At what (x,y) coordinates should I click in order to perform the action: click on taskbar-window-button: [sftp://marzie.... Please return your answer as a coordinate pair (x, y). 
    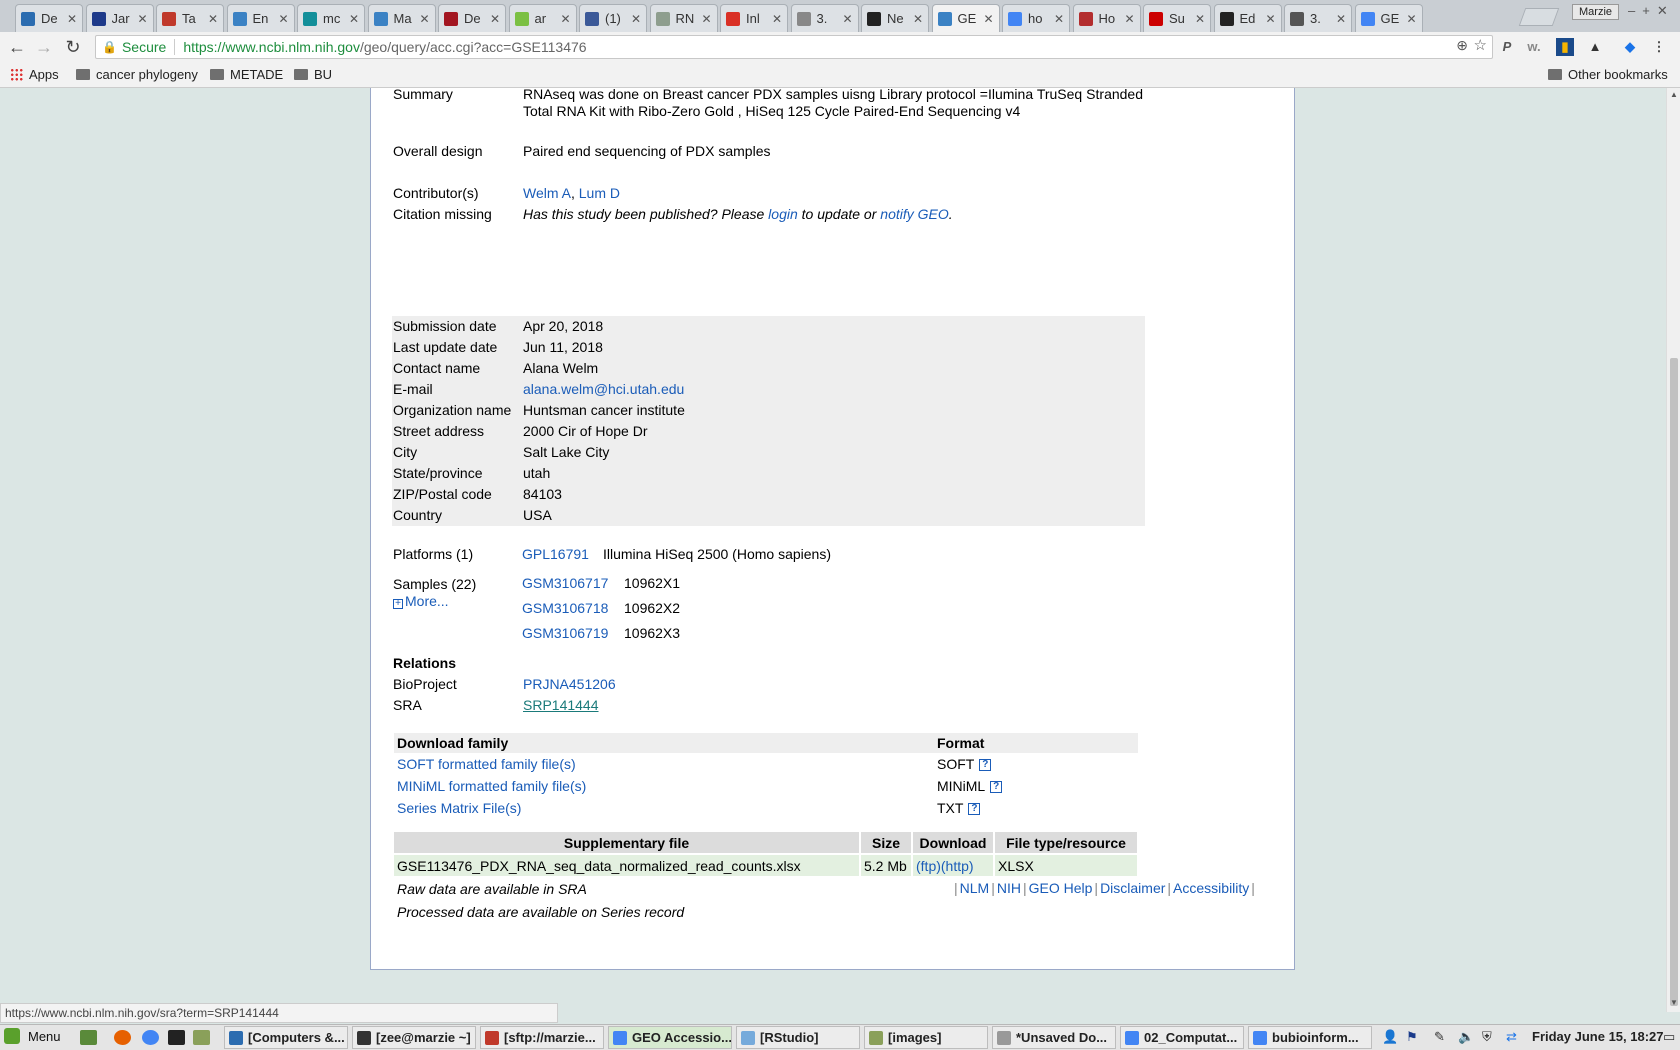
    Looking at the image, I should click on (542, 1037).